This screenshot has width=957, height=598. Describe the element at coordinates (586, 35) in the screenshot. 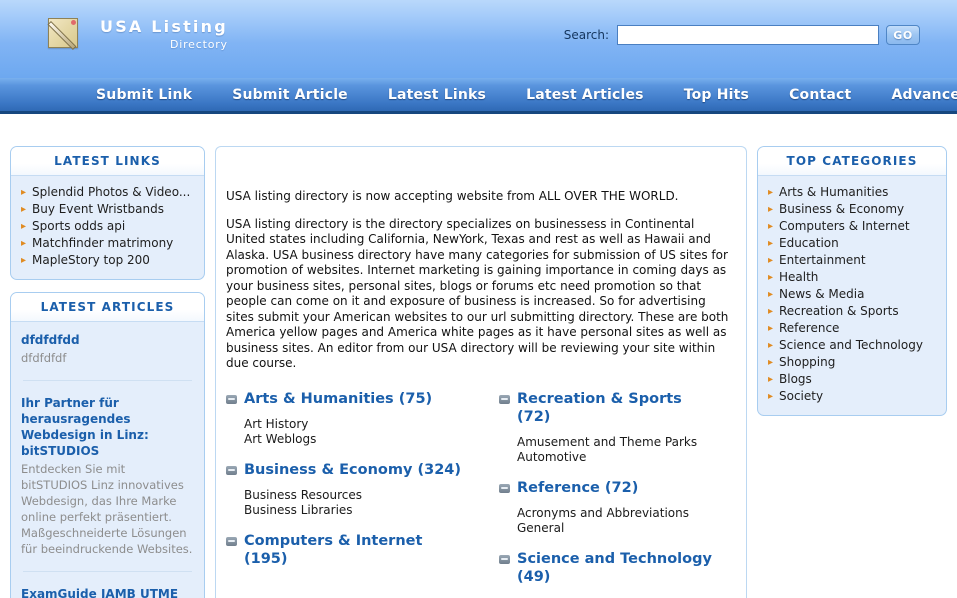

I see `search-label: Search:` at that location.